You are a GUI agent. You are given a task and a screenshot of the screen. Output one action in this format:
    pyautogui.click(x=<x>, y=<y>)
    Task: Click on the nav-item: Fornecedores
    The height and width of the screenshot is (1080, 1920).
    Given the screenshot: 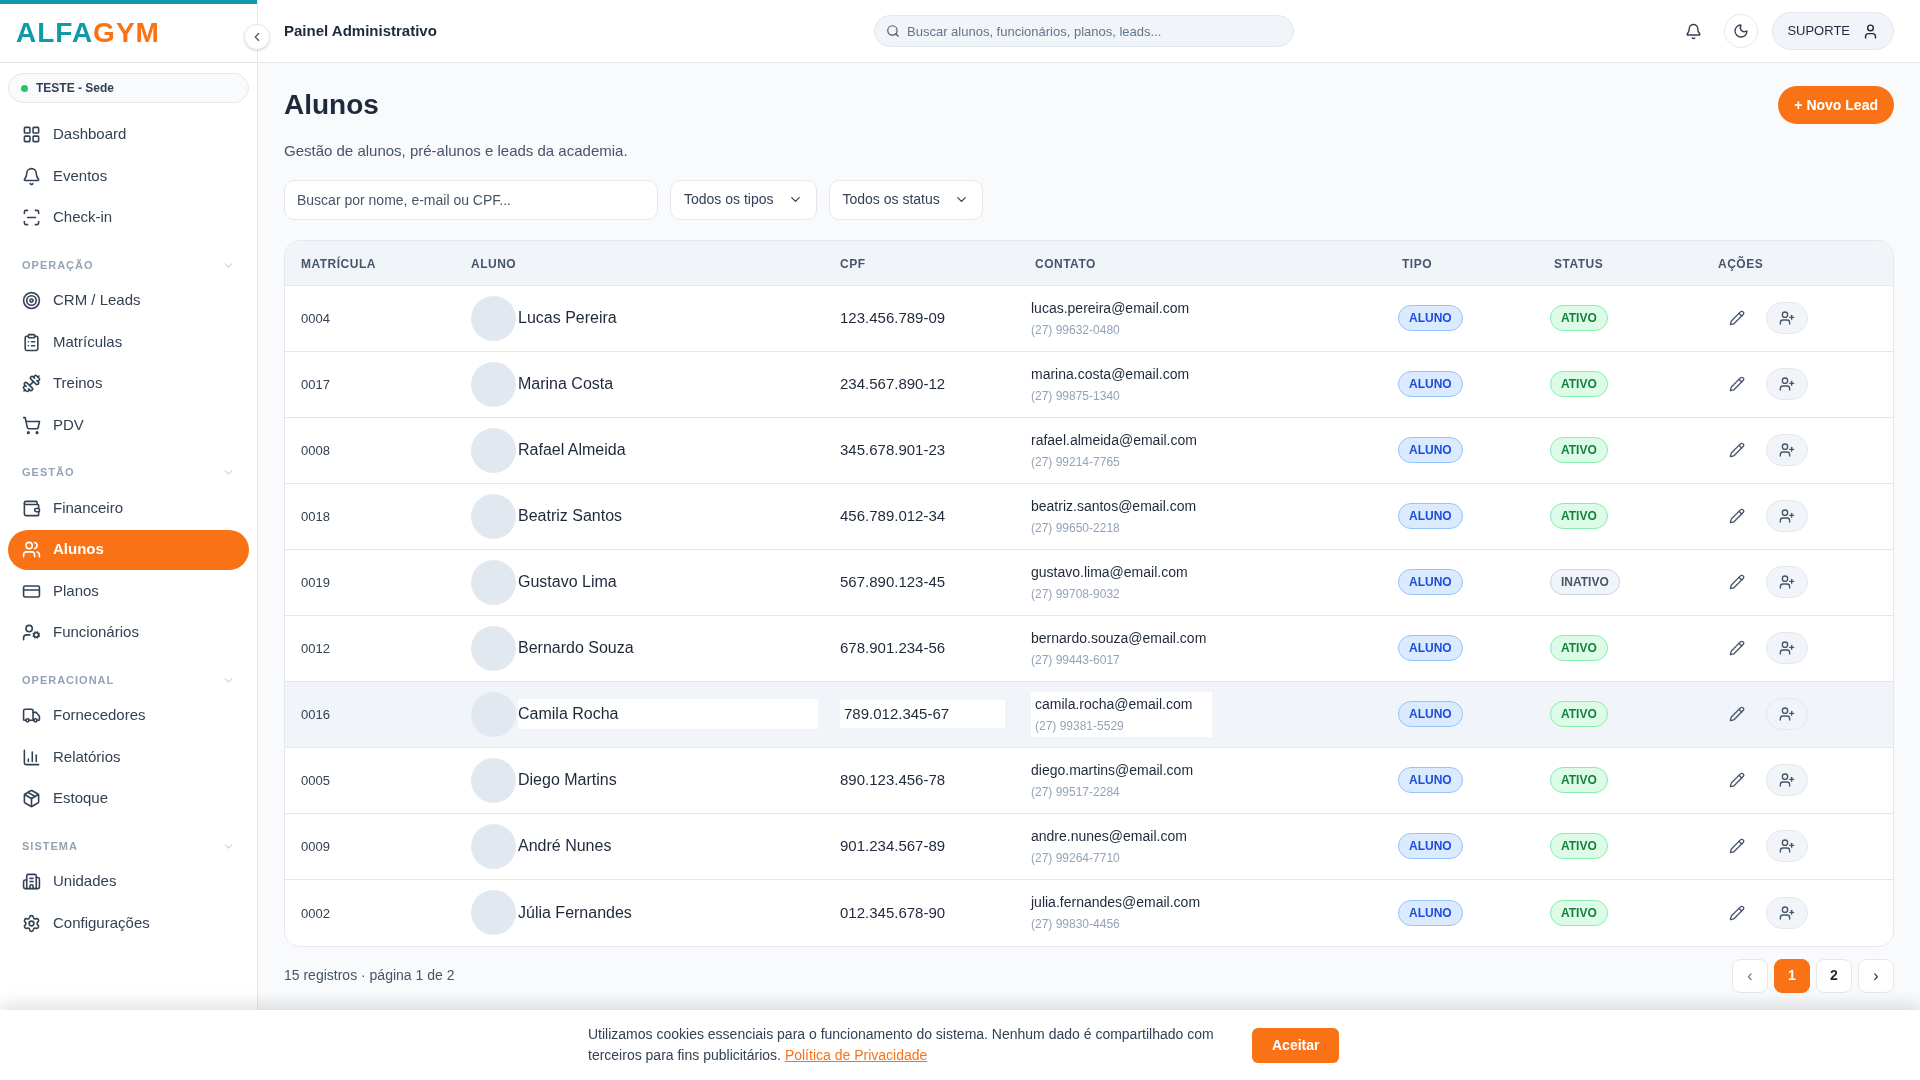 What is the action you would take?
    pyautogui.click(x=128, y=715)
    